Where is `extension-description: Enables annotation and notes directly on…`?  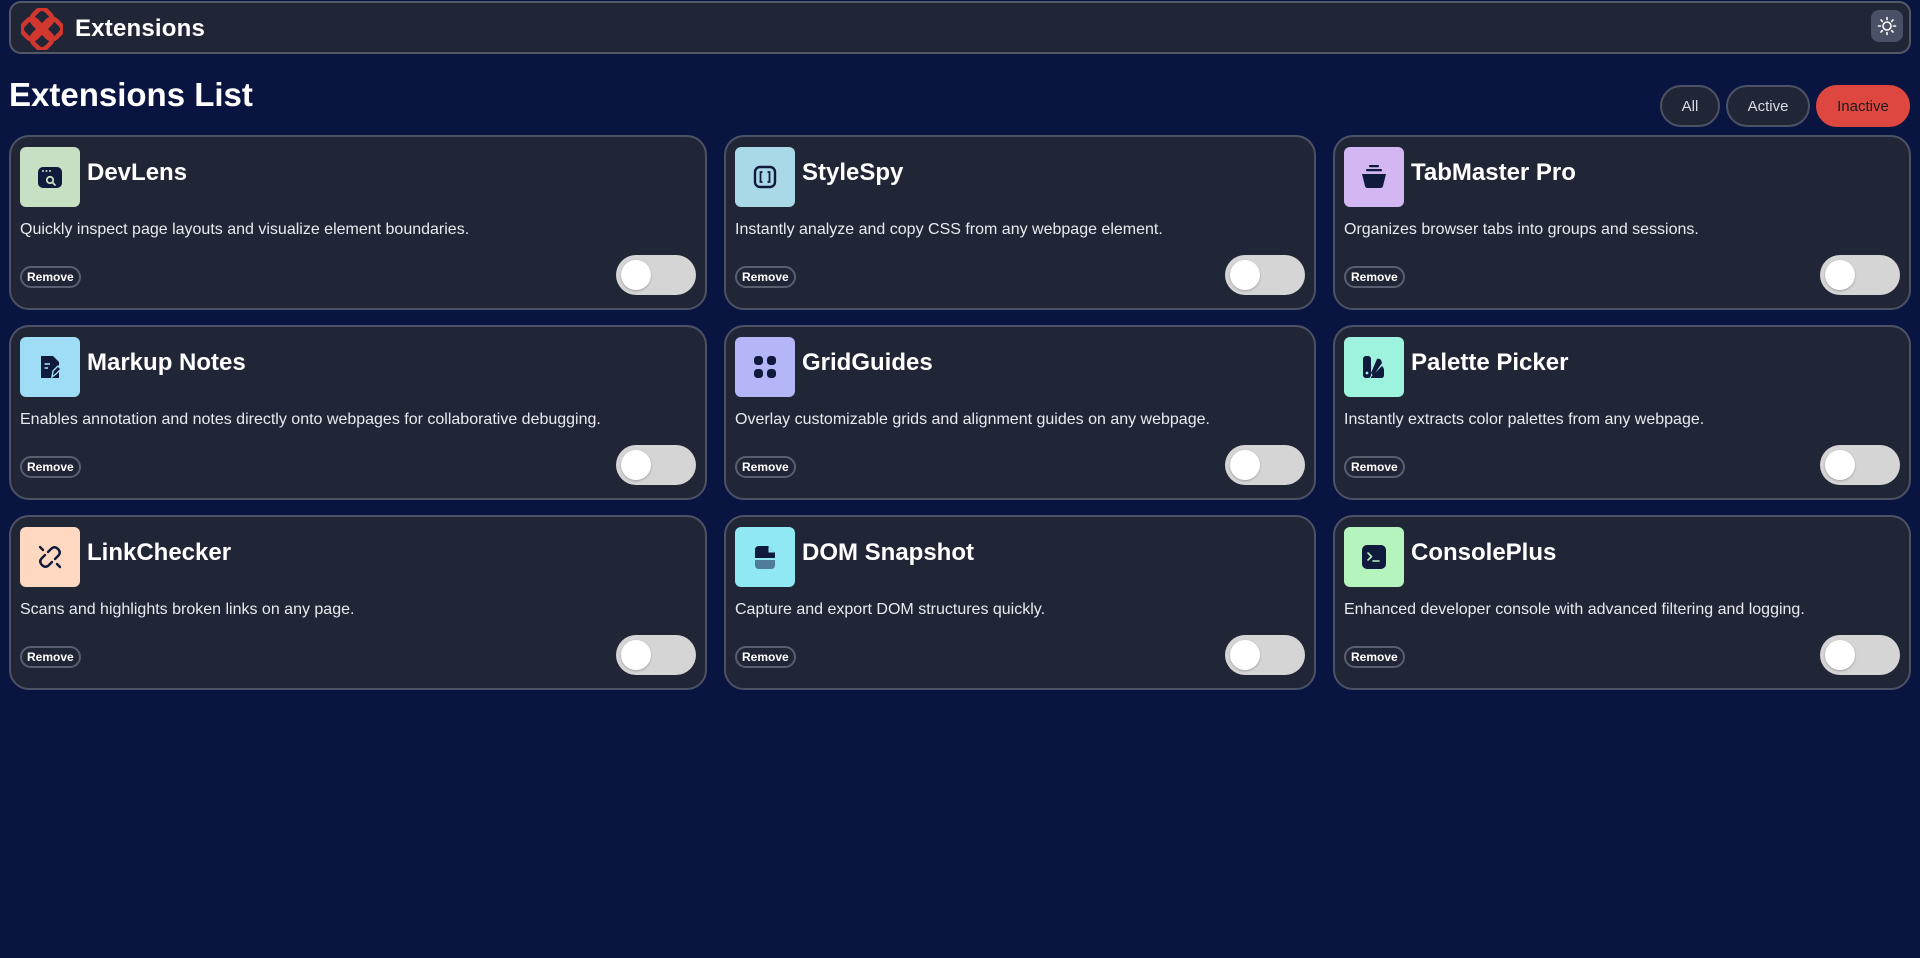
extension-description: Enables annotation and notes directly on… is located at coordinates (310, 419).